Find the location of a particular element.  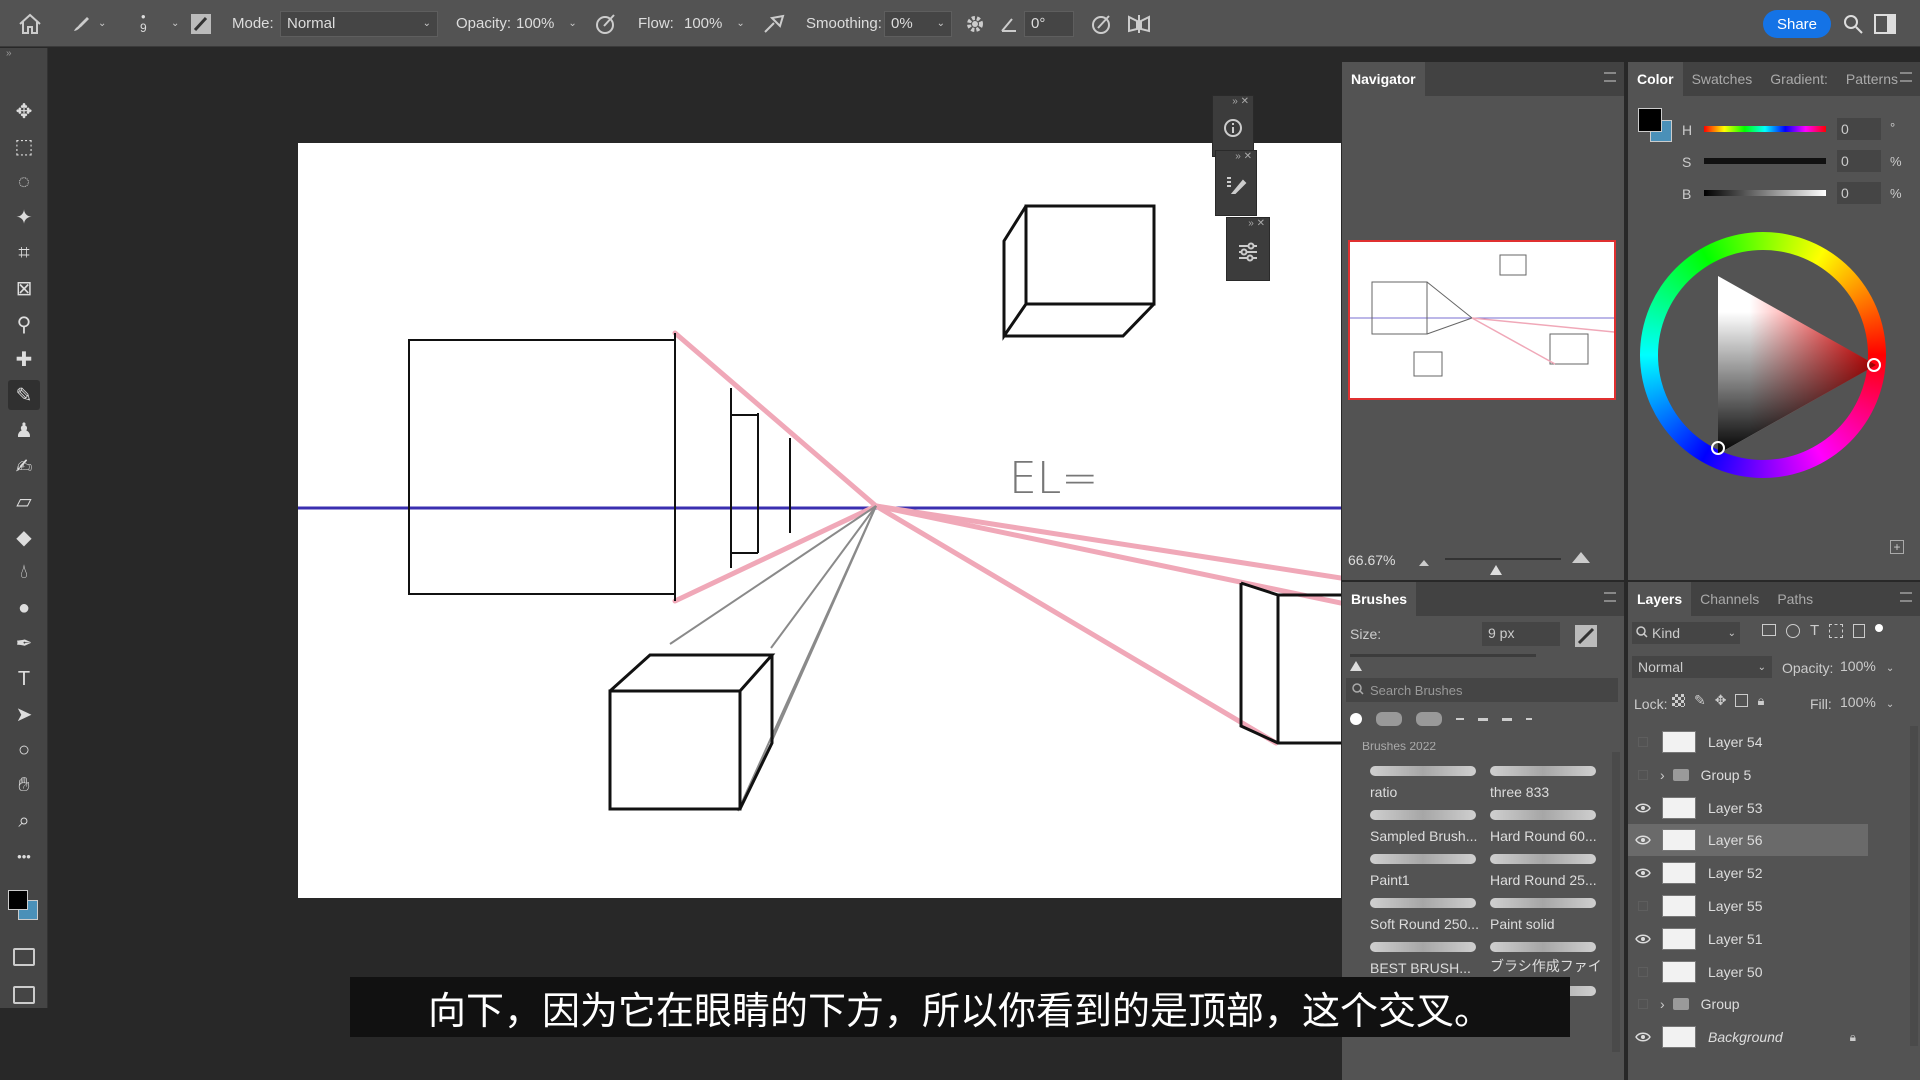

search-brushes-input: Search Brushes is located at coordinates (1482, 690).